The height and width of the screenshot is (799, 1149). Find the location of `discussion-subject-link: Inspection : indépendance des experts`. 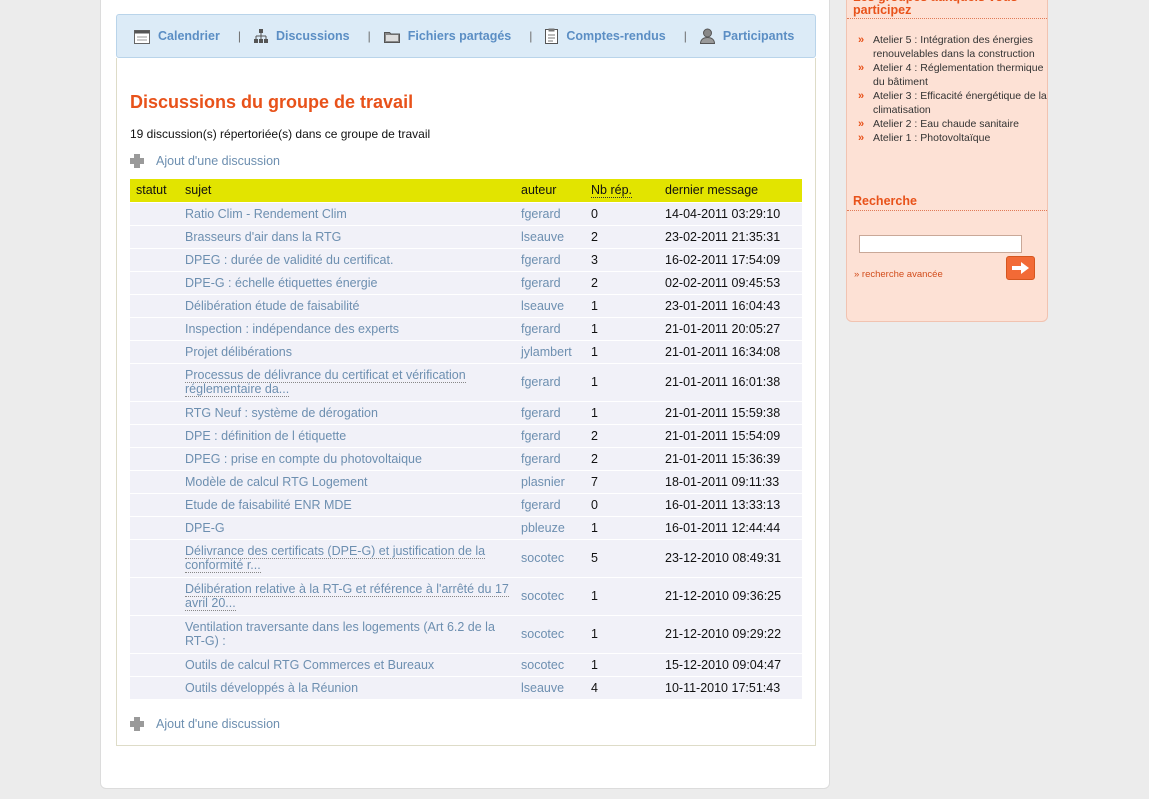

discussion-subject-link: Inspection : indépendance des experts is located at coordinates (292, 329).